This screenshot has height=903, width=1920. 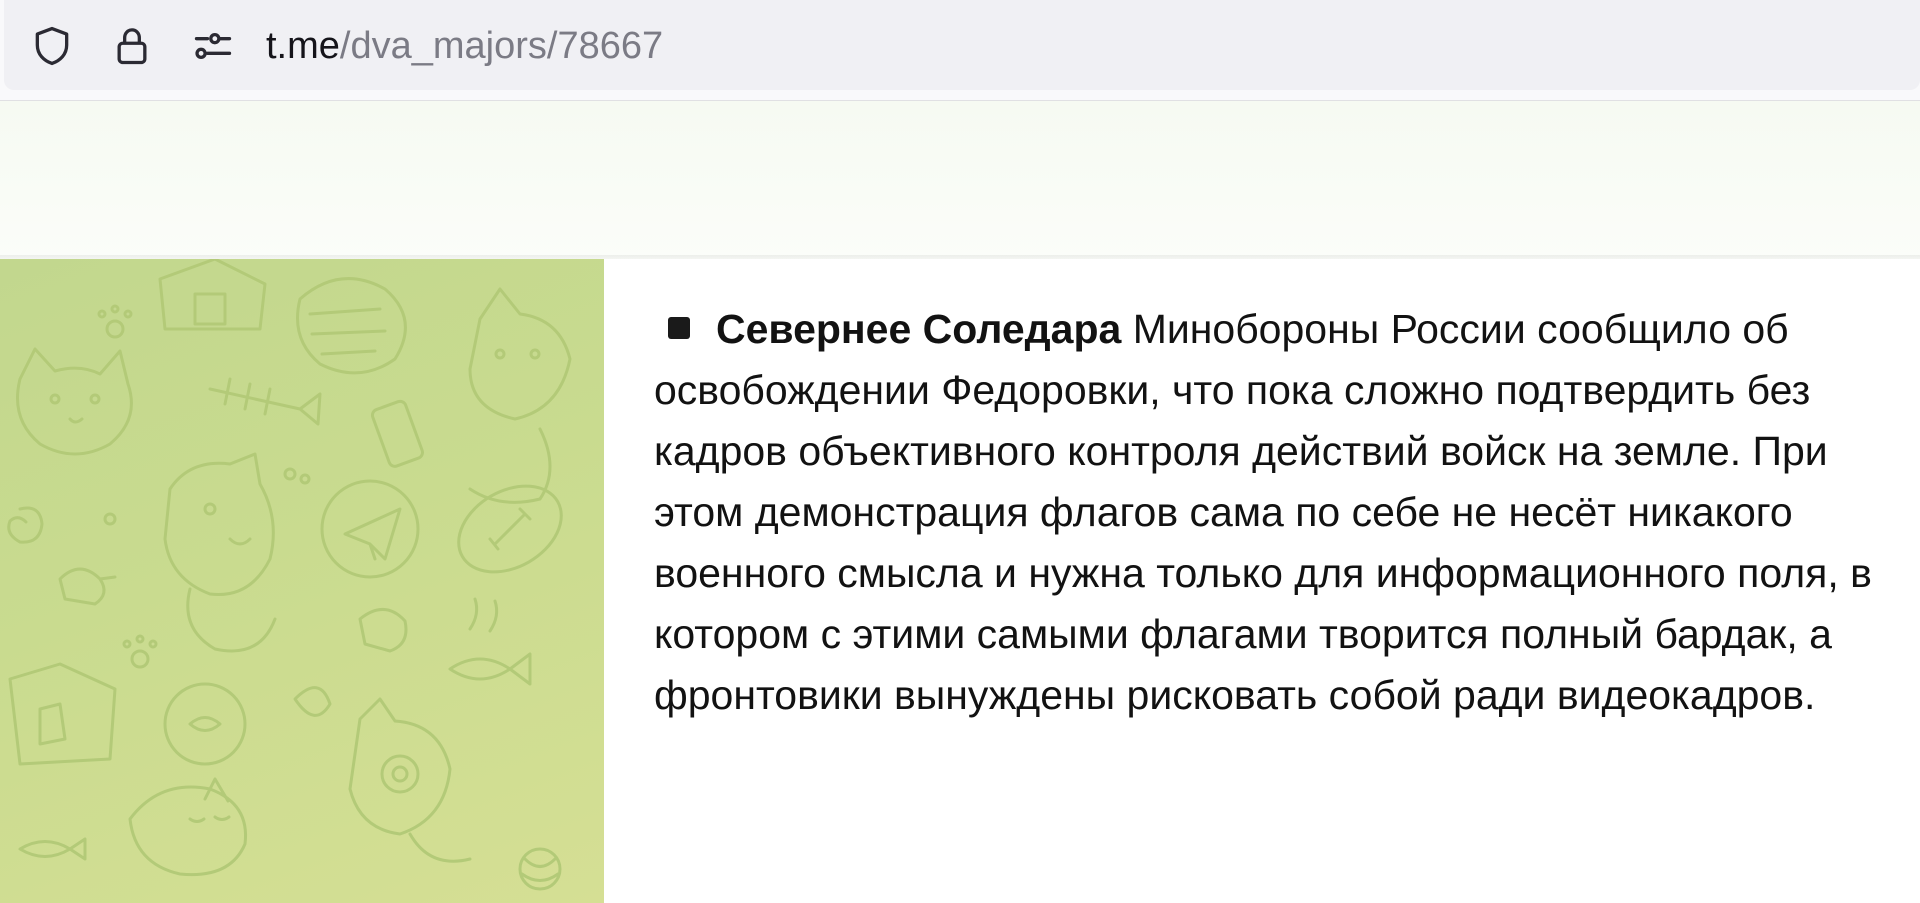 I want to click on address-bar: t.me/dva_majors/78667, so click(x=962, y=45).